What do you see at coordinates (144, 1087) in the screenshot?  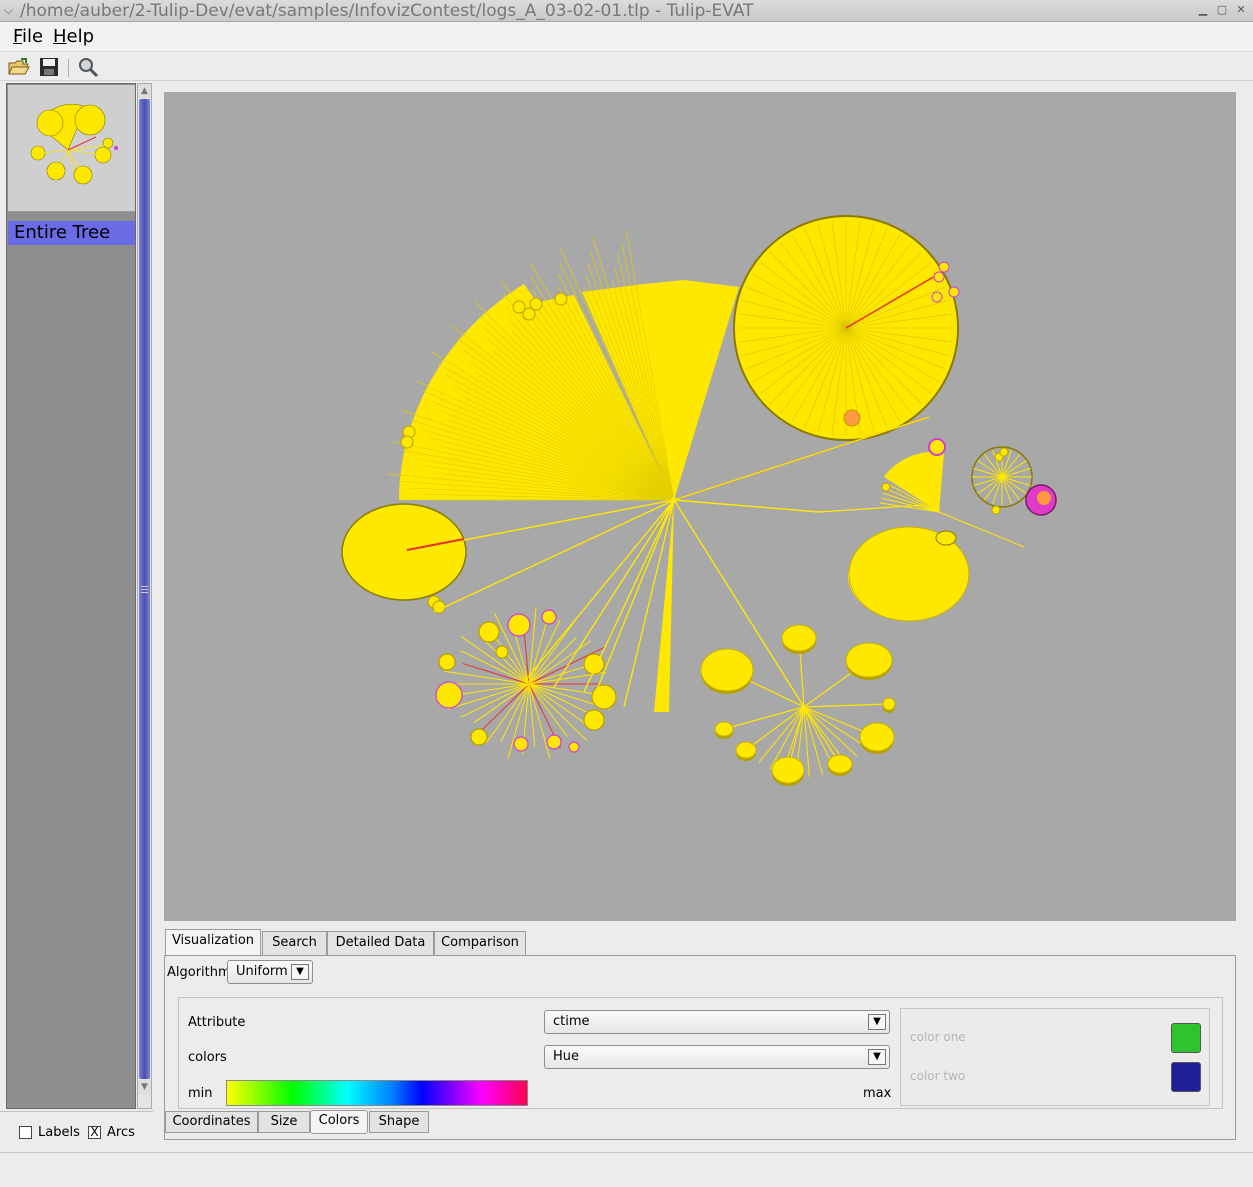 I see `scroll-down-icon: ▼` at bounding box center [144, 1087].